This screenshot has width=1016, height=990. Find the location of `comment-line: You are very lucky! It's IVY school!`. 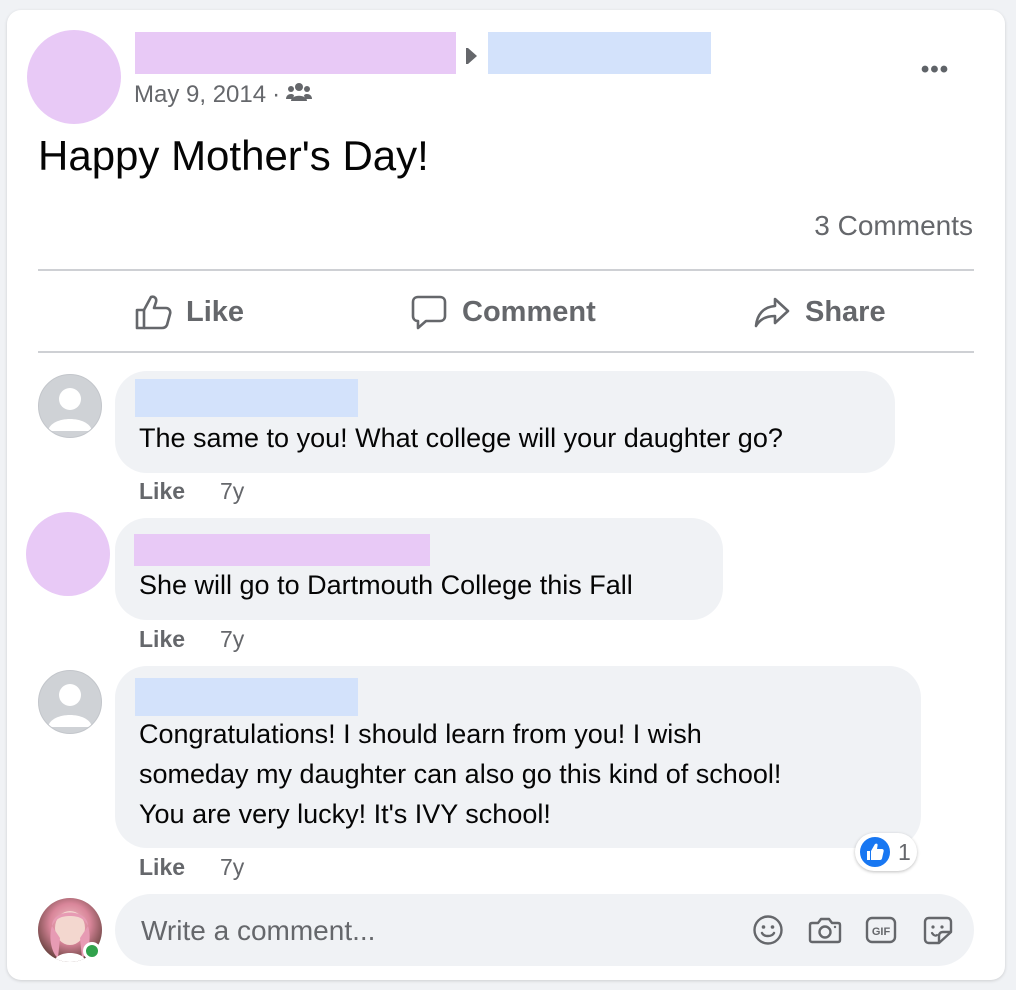

comment-line: You are very lucky! It's IVY school! is located at coordinates (345, 814).